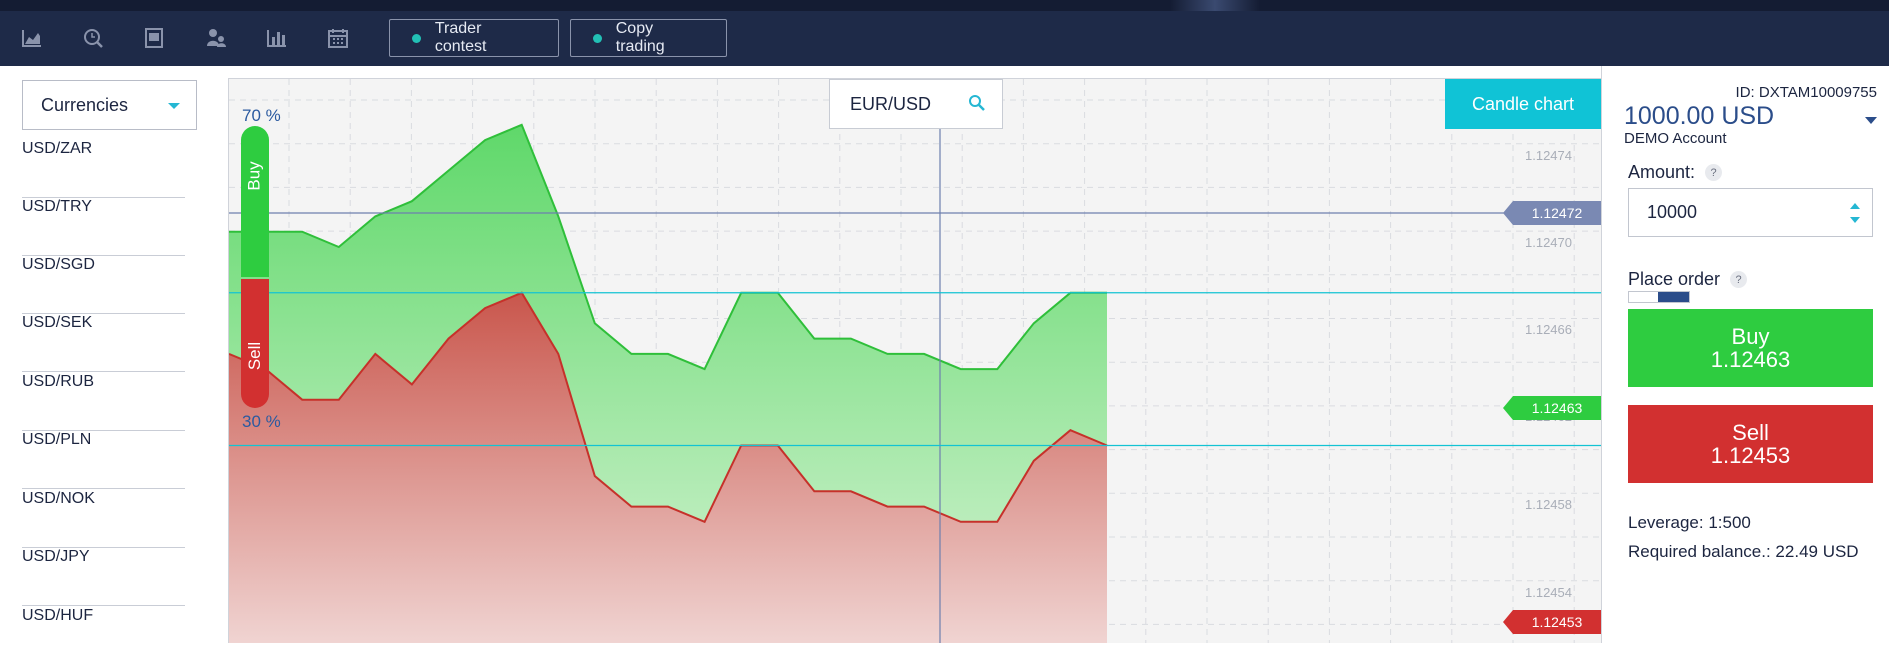 This screenshot has width=1889, height=665. Describe the element at coordinates (1855, 220) in the screenshot. I see `decrement-icon` at that location.